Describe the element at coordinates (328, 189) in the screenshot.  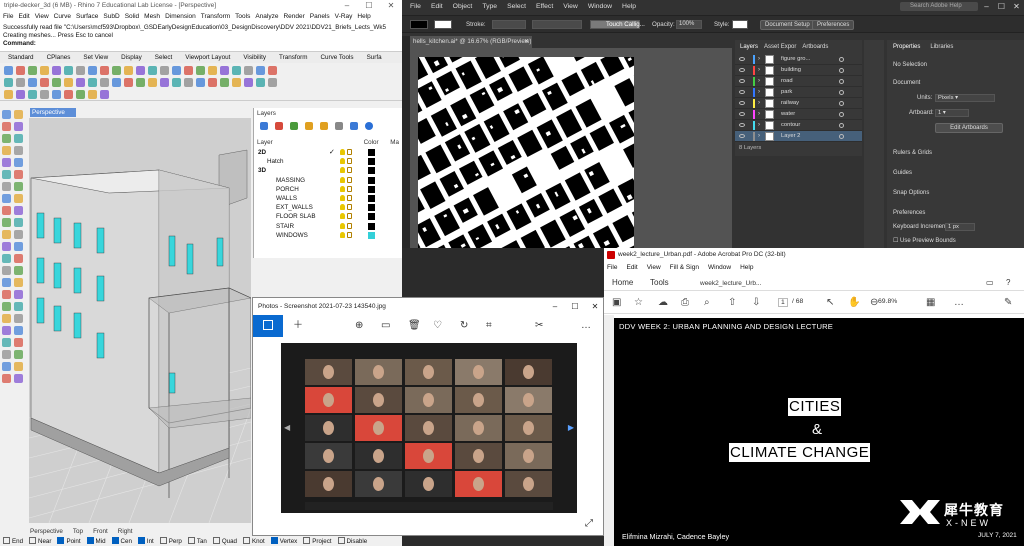
I see `layer-row-porch: PORCH` at that location.